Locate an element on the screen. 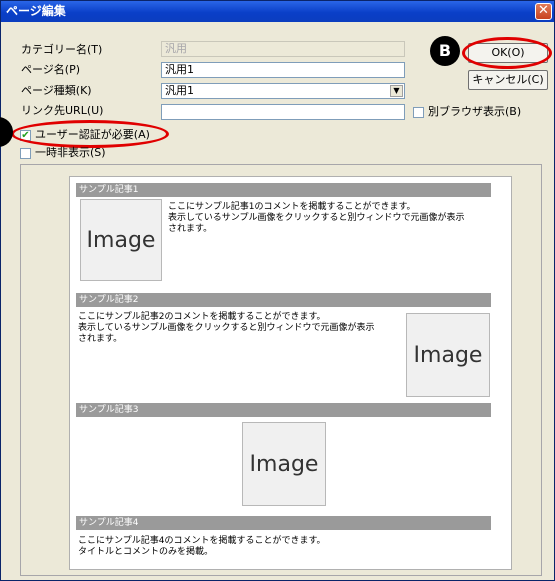  link-url-label: リンク先URL(U) is located at coordinates (62, 110).